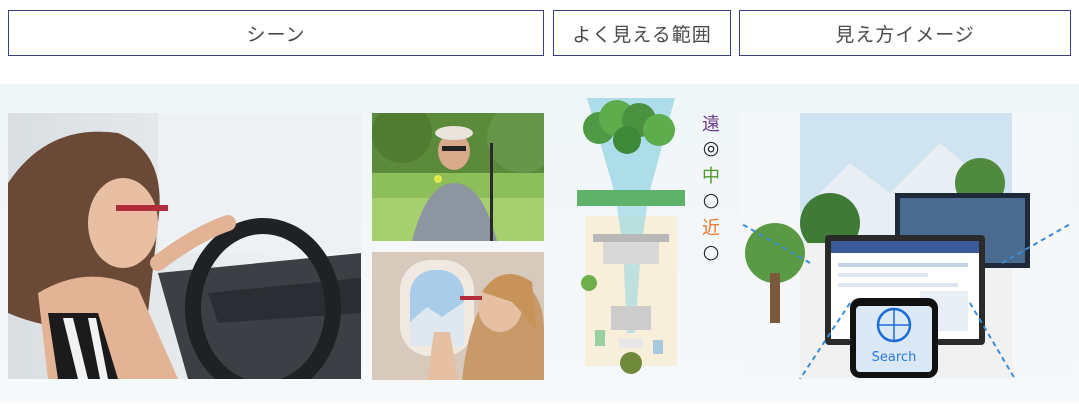  I want to click on phone-search-text: Search, so click(894, 357).